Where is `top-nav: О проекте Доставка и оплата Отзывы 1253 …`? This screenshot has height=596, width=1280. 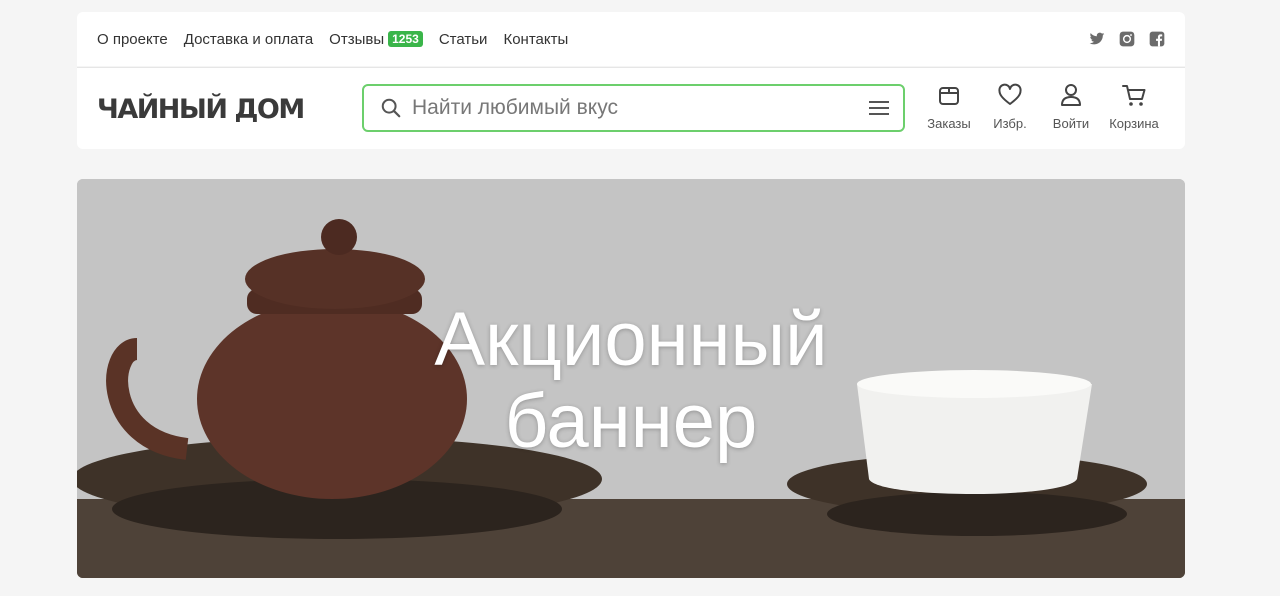
top-nav: О проекте Доставка и оплата Отзывы 1253 … is located at coordinates (332, 39).